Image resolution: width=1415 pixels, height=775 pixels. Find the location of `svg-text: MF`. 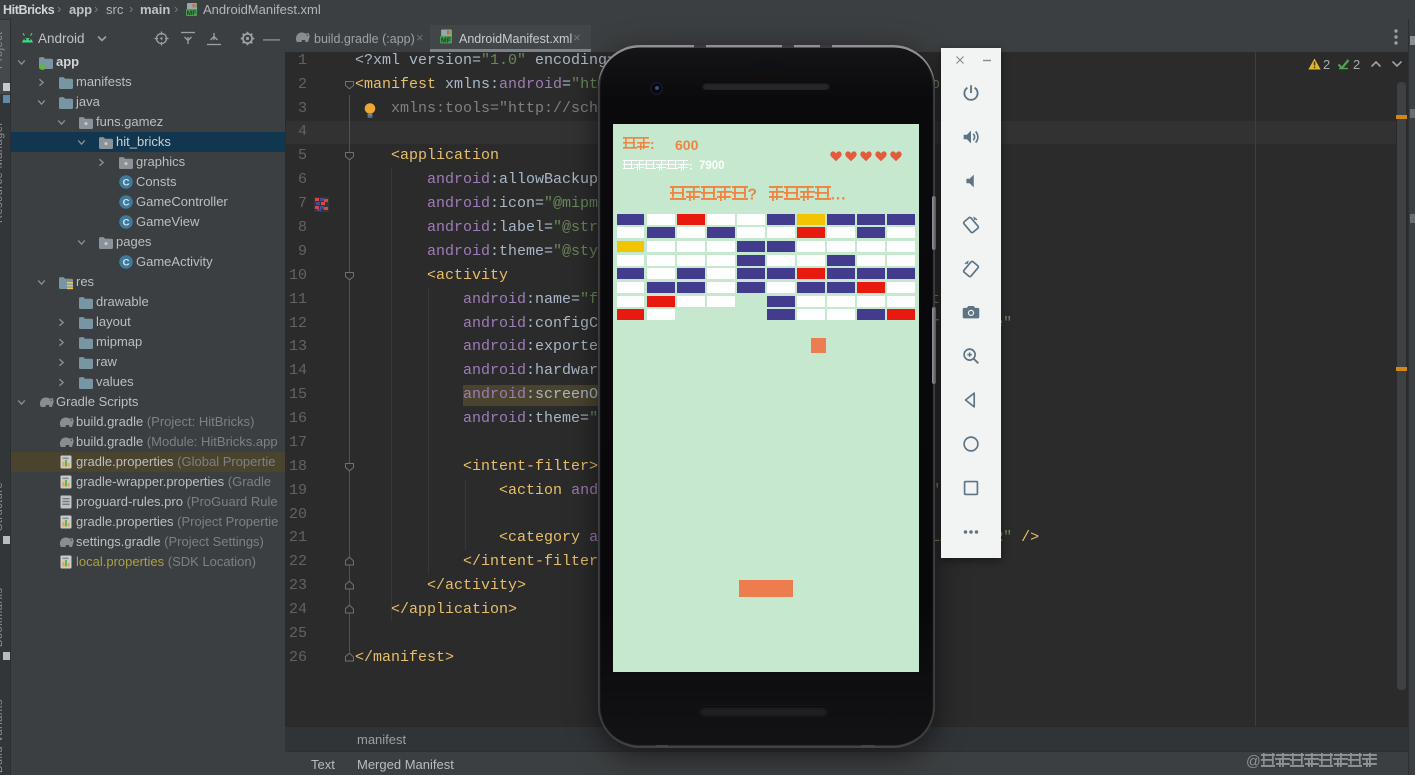

svg-text: MF is located at coordinates (446, 40).